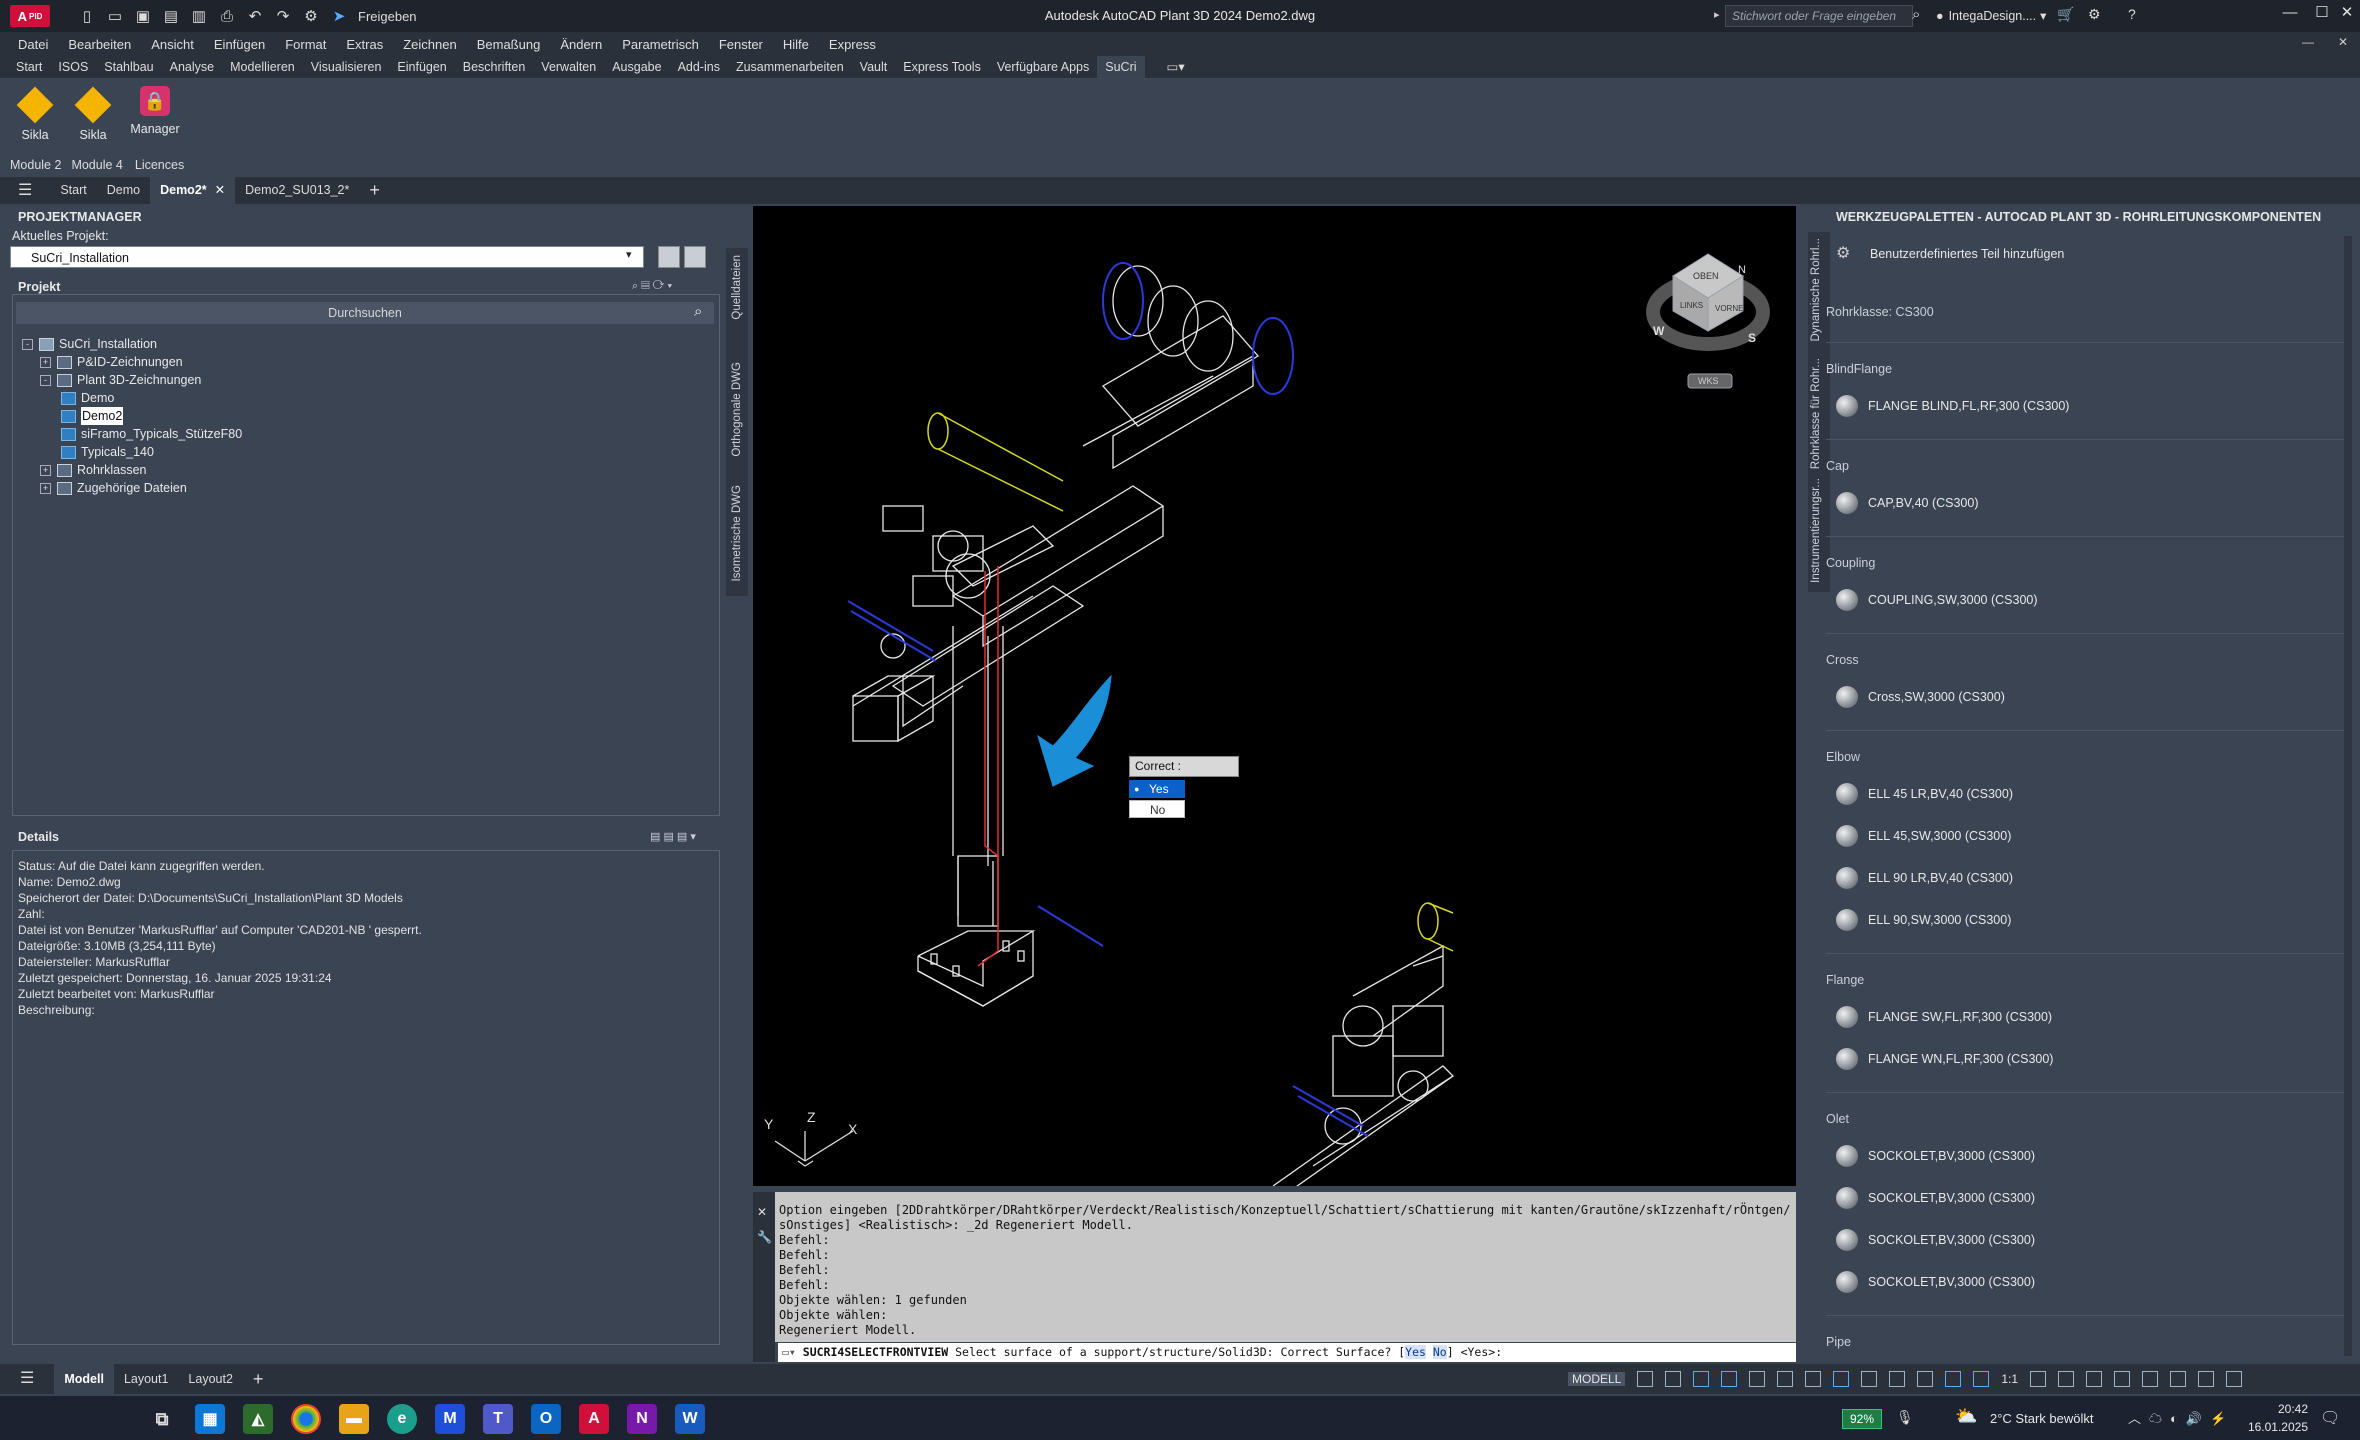 The width and height of the screenshot is (2360, 1440). I want to click on tree-item: + Zugehörige Dateien, so click(113, 488).